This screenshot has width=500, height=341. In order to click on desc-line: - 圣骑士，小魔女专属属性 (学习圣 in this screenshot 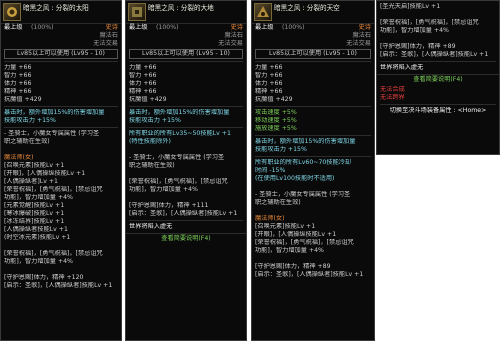, I will do `click(177, 157)`.